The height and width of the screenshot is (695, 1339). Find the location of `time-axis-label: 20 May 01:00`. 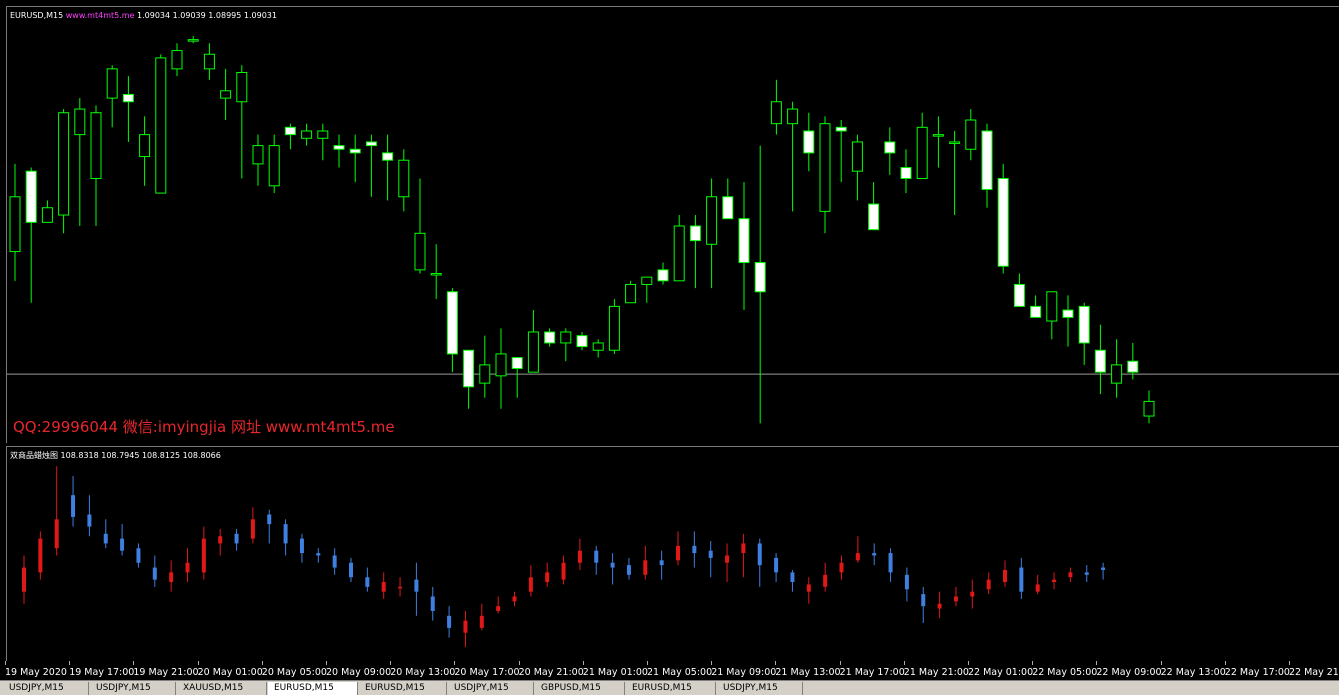

time-axis-label: 20 May 01:00 is located at coordinates (230, 672).